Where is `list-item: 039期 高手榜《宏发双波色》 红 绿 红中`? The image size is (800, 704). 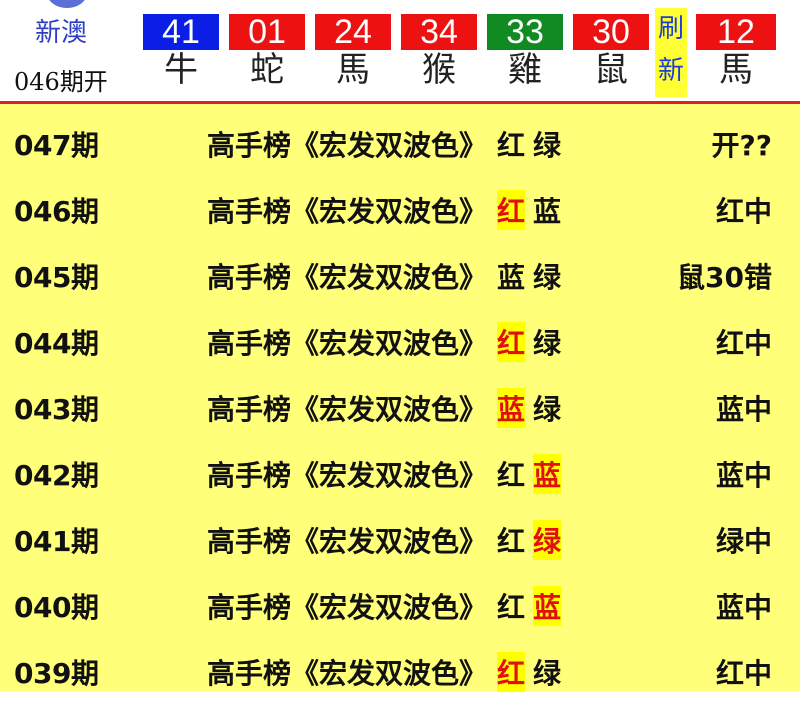
list-item: 039期 高手榜《宏发双波色》 红 绿 红中 is located at coordinates (400, 671).